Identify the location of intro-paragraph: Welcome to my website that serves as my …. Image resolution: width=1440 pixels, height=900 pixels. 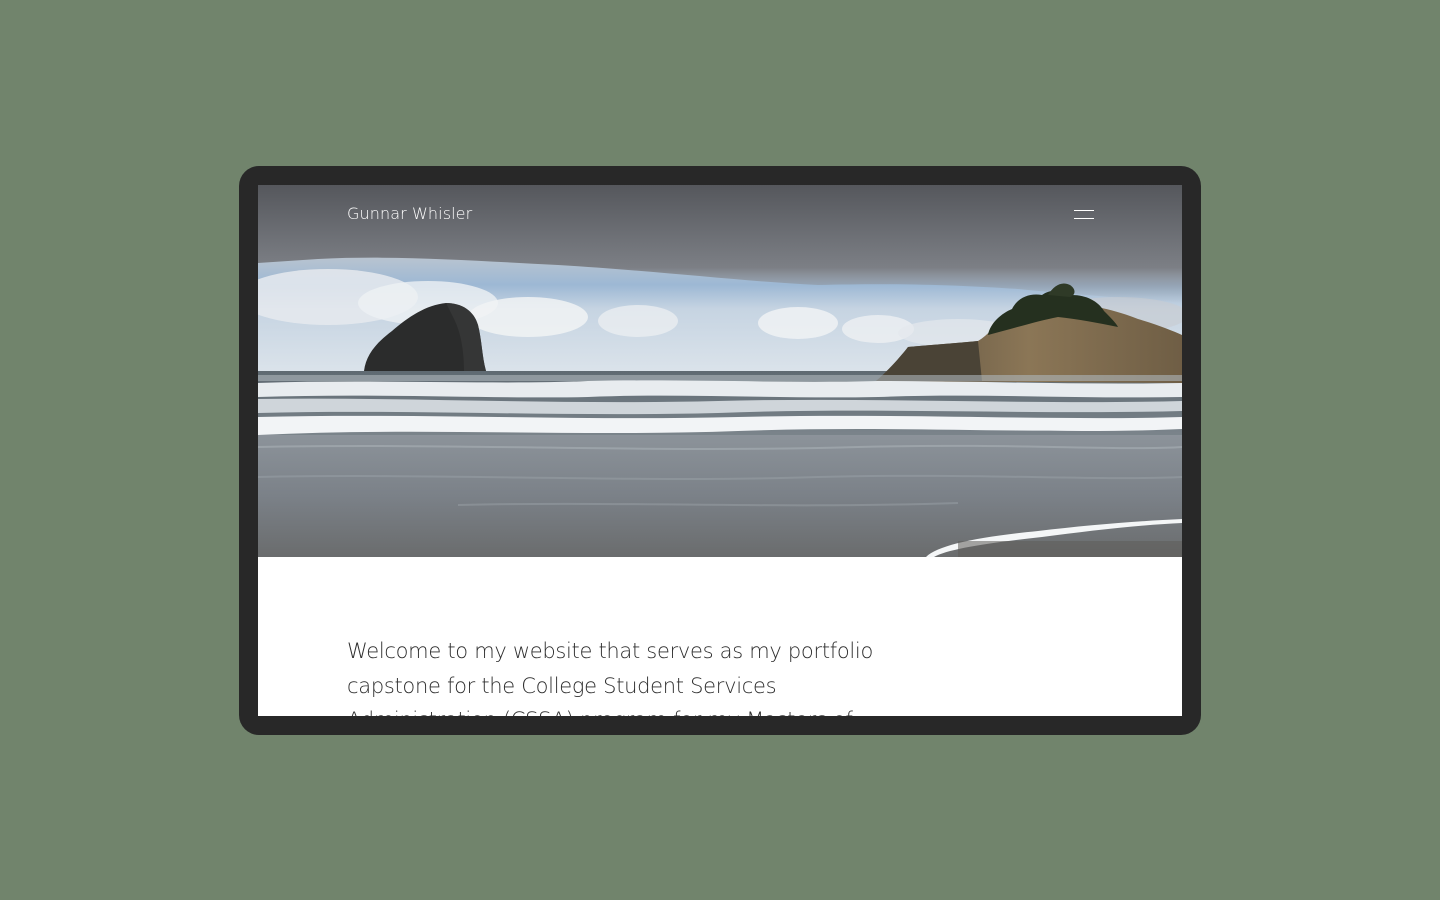
(610, 677).